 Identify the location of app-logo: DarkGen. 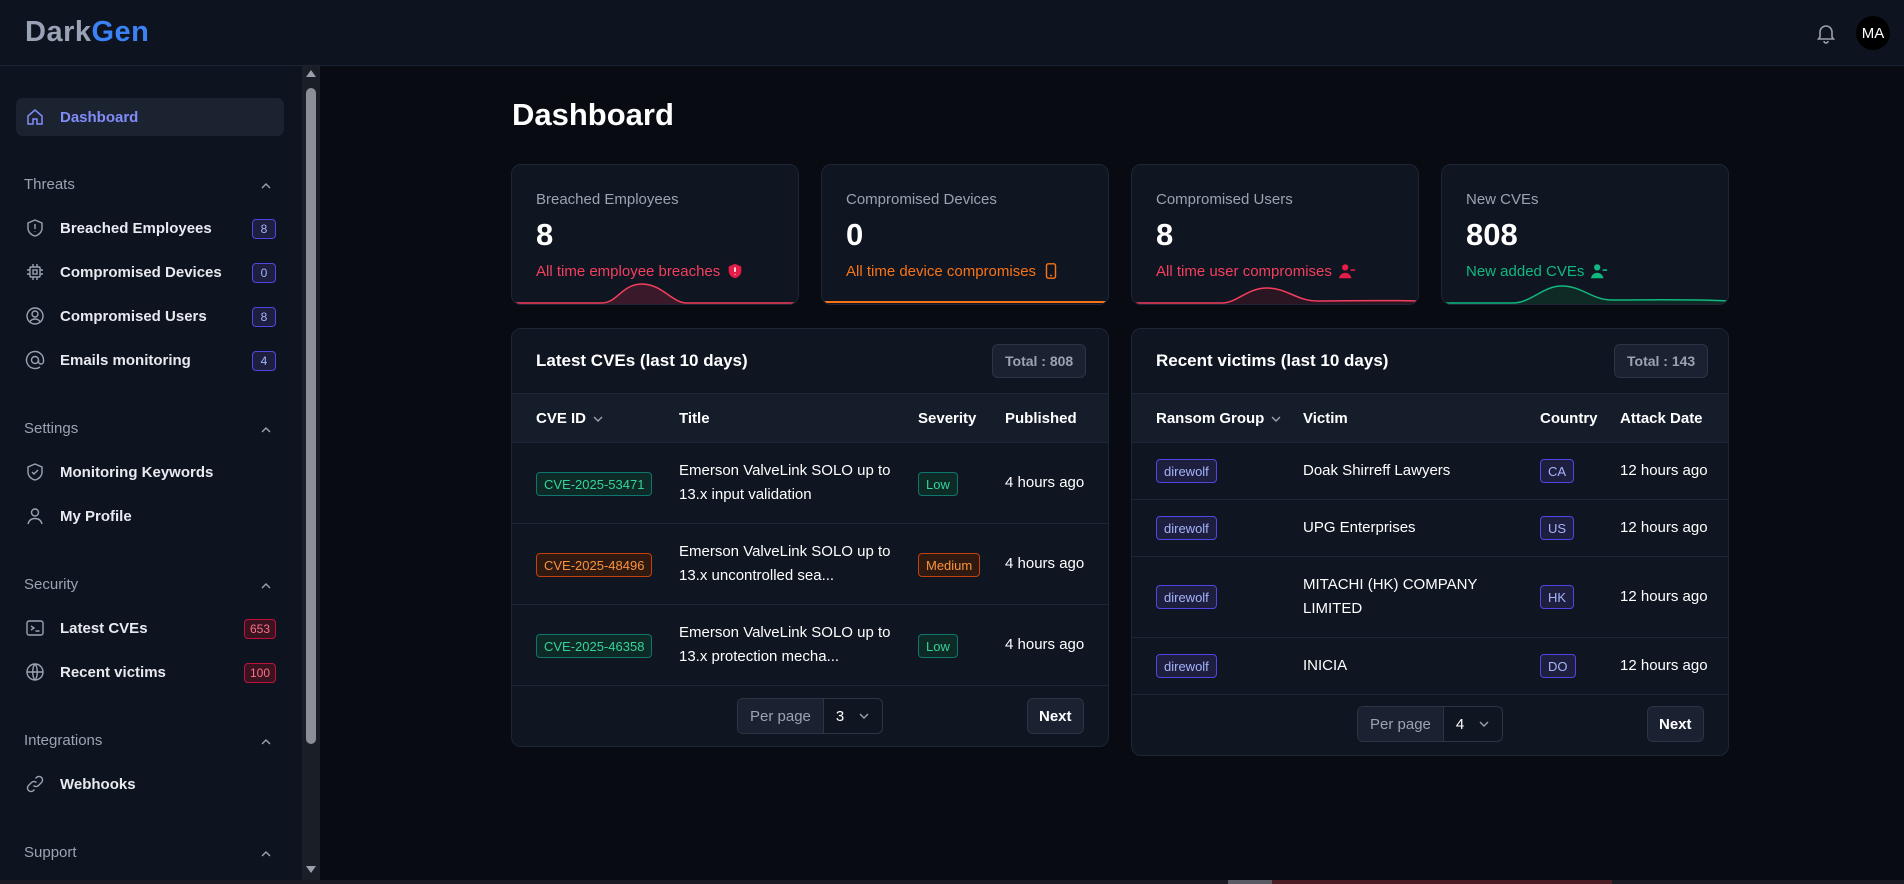
(87, 32).